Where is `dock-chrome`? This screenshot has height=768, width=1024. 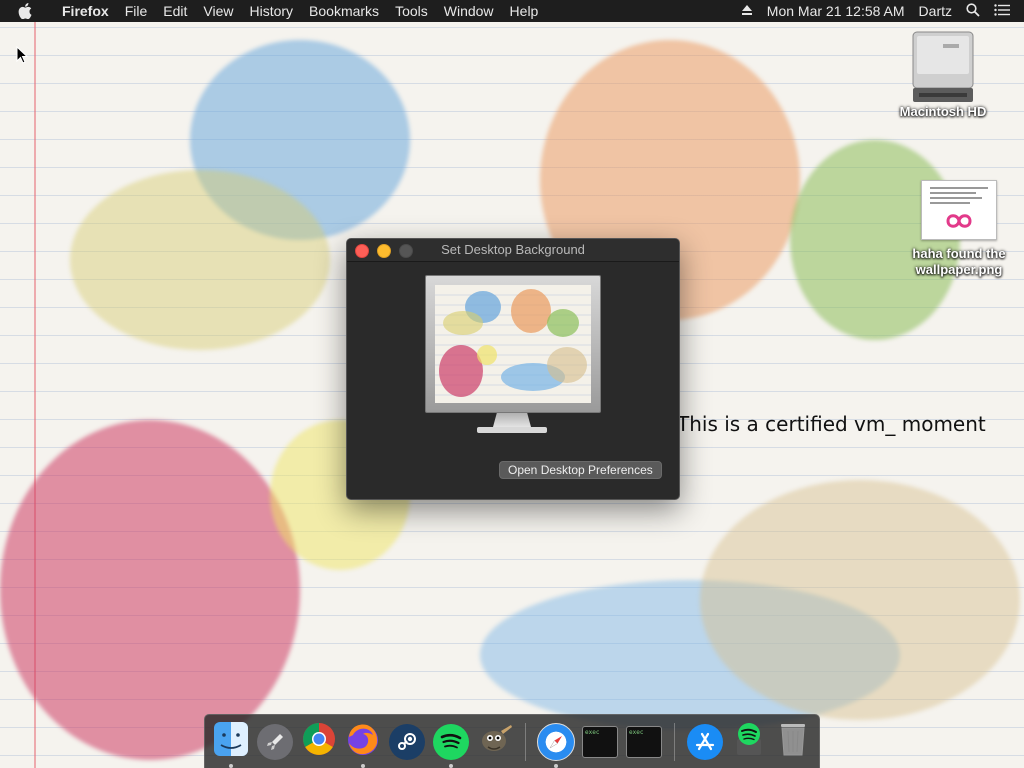
dock-chrome is located at coordinates (319, 742).